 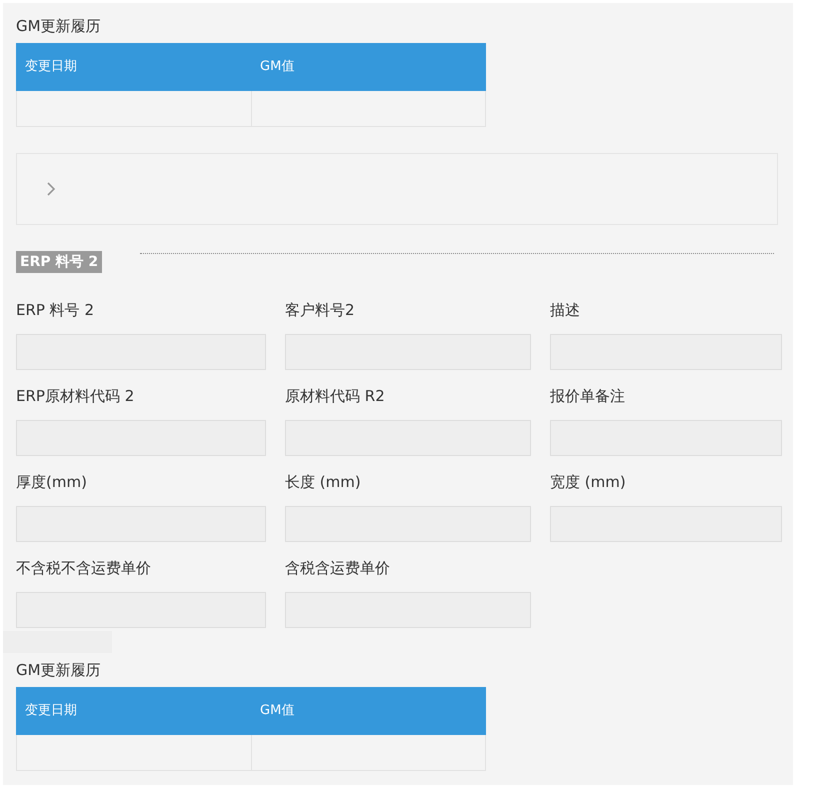 What do you see at coordinates (76, 396) in the screenshot?
I see `field-label: ERP原材料代码 2` at bounding box center [76, 396].